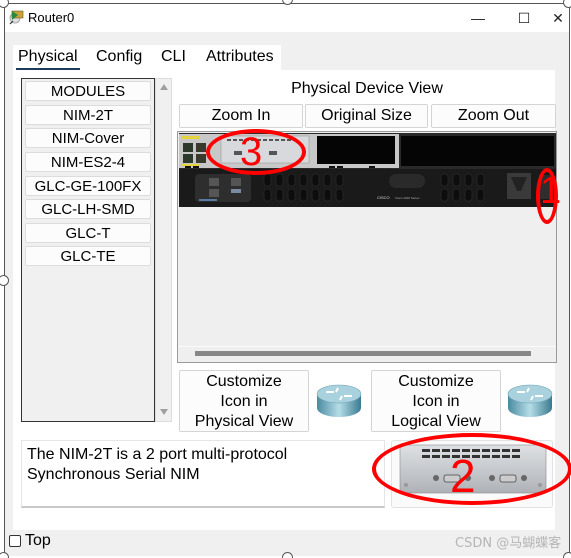 This screenshot has height=558, width=571. What do you see at coordinates (88, 209) in the screenshot?
I see `module-item-glc-lh-smd: GLC-LH-SMD` at bounding box center [88, 209].